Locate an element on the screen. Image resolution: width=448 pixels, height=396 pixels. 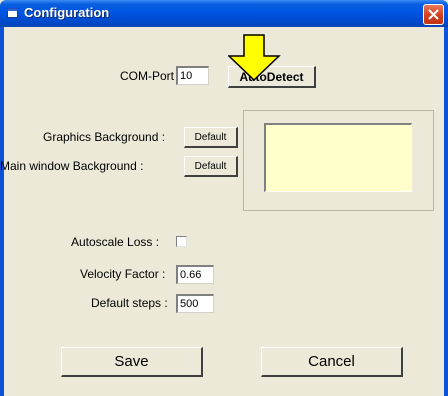
com-port-input: 10 is located at coordinates (192, 75).